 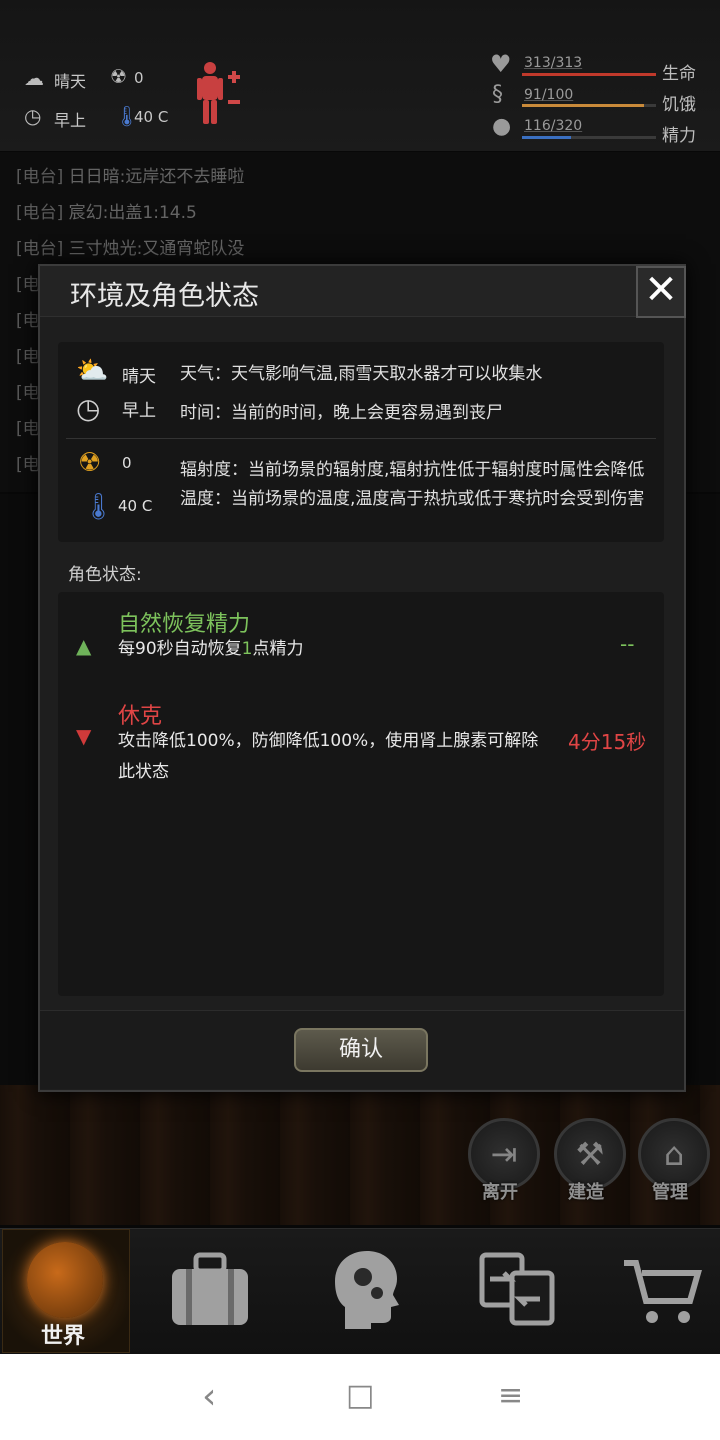 What do you see at coordinates (65, 1280) in the screenshot?
I see `globe-icon` at bounding box center [65, 1280].